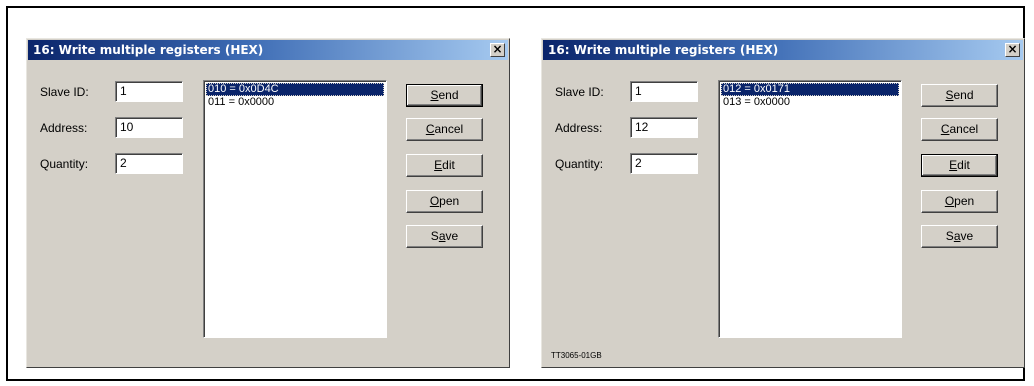 This screenshot has width=1034, height=386. I want to click on register-listbox: 010 = 0x0D4C 011 = 0x0000, so click(295, 209).